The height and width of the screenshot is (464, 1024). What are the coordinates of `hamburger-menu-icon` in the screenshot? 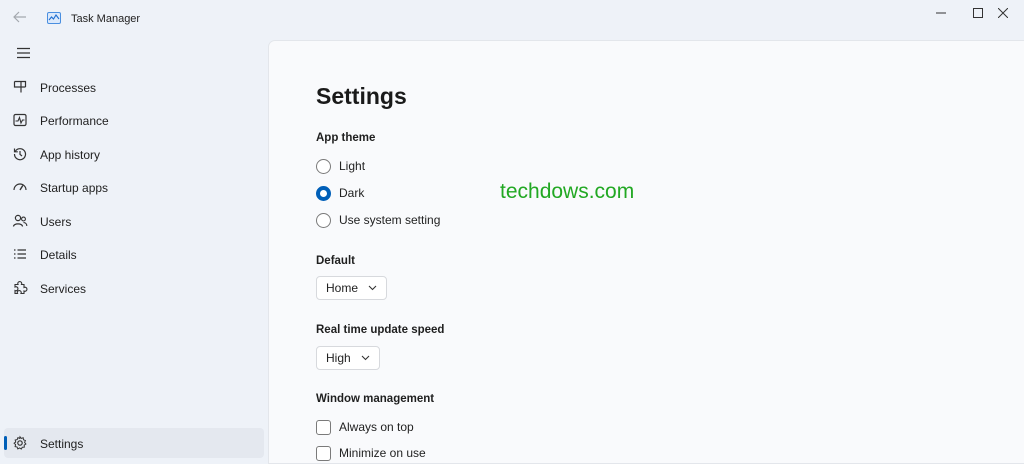 It's located at (24, 53).